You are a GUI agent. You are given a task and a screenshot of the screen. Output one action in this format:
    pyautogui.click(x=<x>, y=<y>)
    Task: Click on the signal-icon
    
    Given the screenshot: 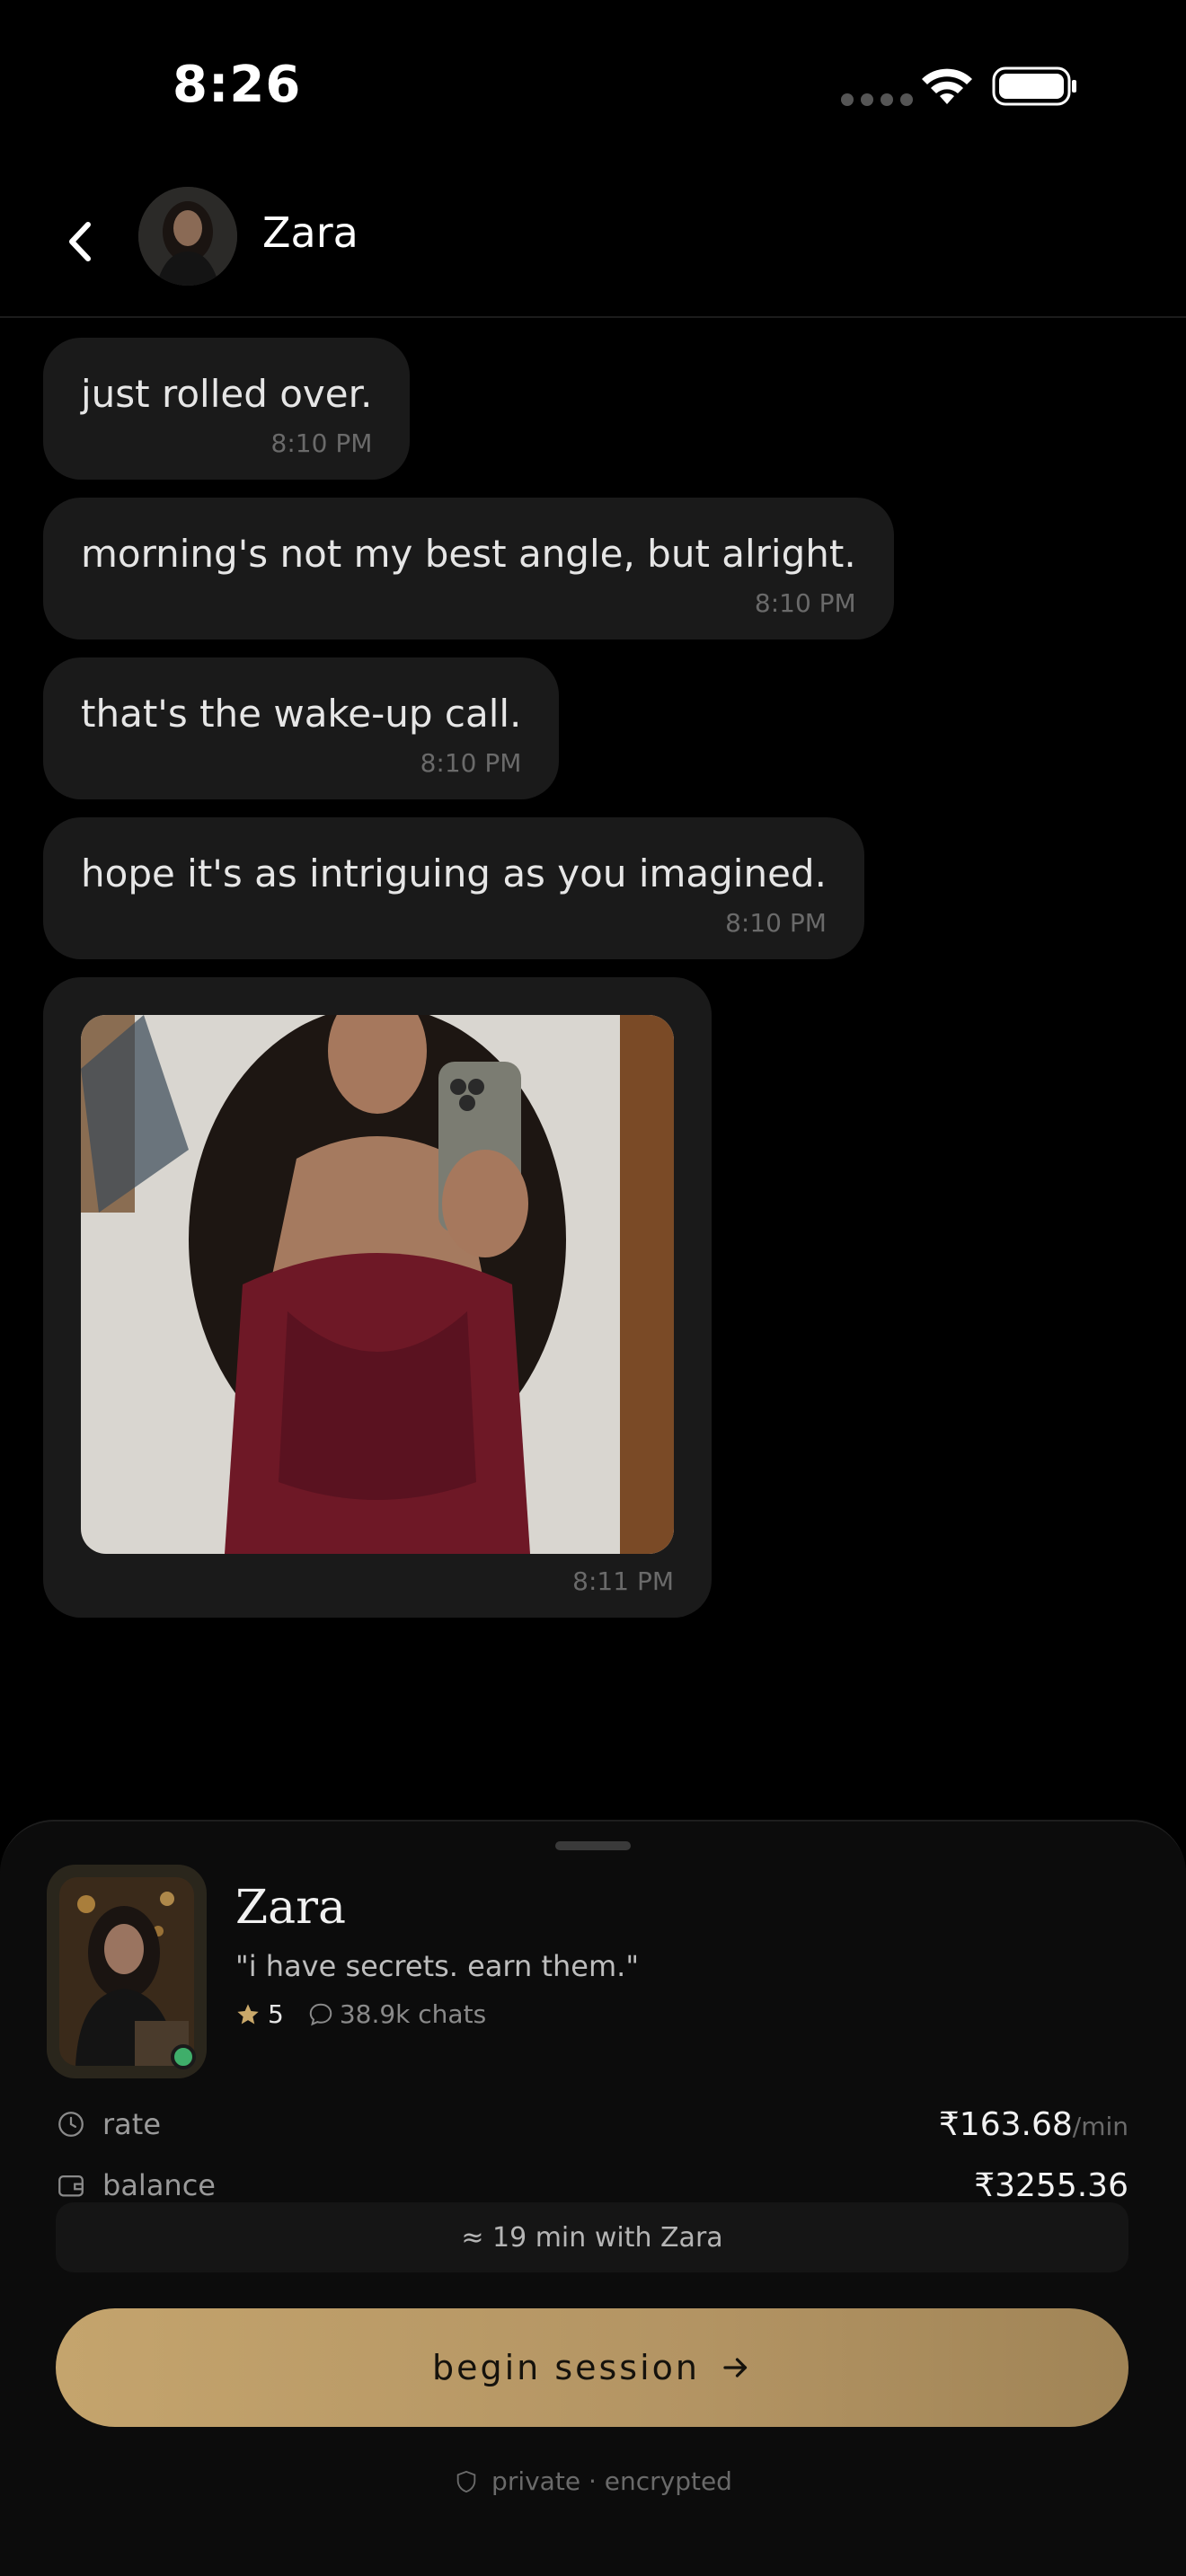 What is the action you would take?
    pyautogui.click(x=877, y=99)
    